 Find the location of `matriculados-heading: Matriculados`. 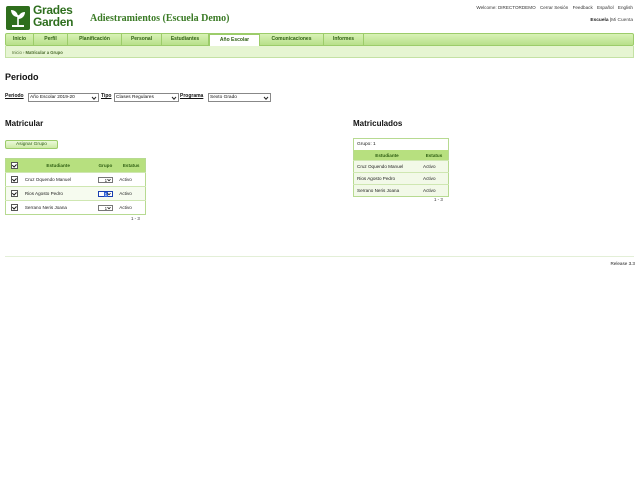

matriculados-heading: Matriculados is located at coordinates (378, 123).